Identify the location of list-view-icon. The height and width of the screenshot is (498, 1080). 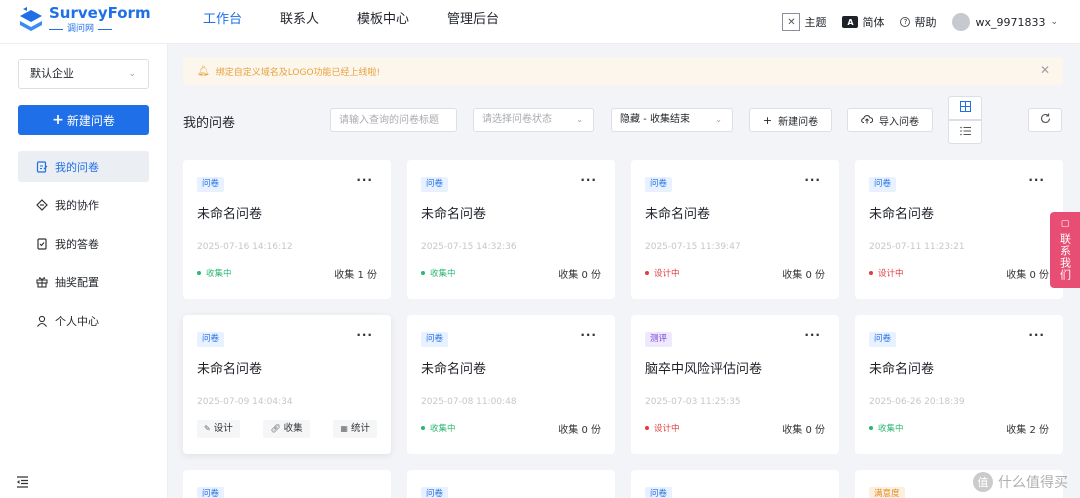
(965, 132).